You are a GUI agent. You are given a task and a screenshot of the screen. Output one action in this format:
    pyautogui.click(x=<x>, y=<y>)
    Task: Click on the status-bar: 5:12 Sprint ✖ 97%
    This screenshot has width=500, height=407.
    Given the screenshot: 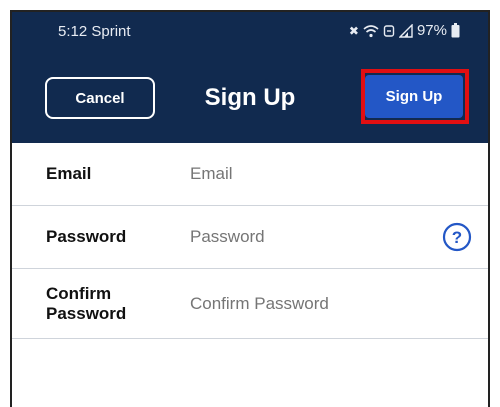 What is the action you would take?
    pyautogui.click(x=250, y=32)
    